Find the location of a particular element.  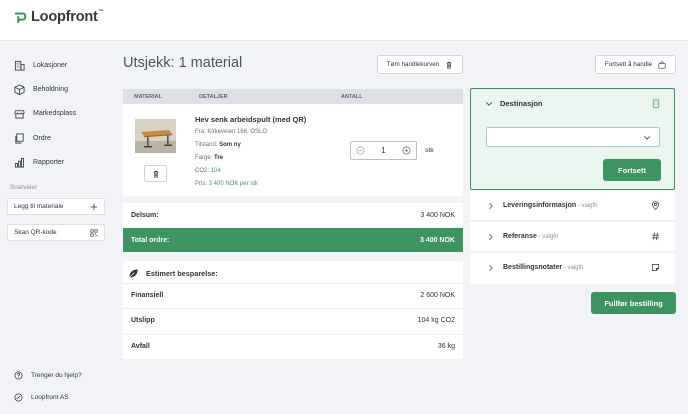

clear-cart-button: Tøm handlekurven is located at coordinates (420, 64).